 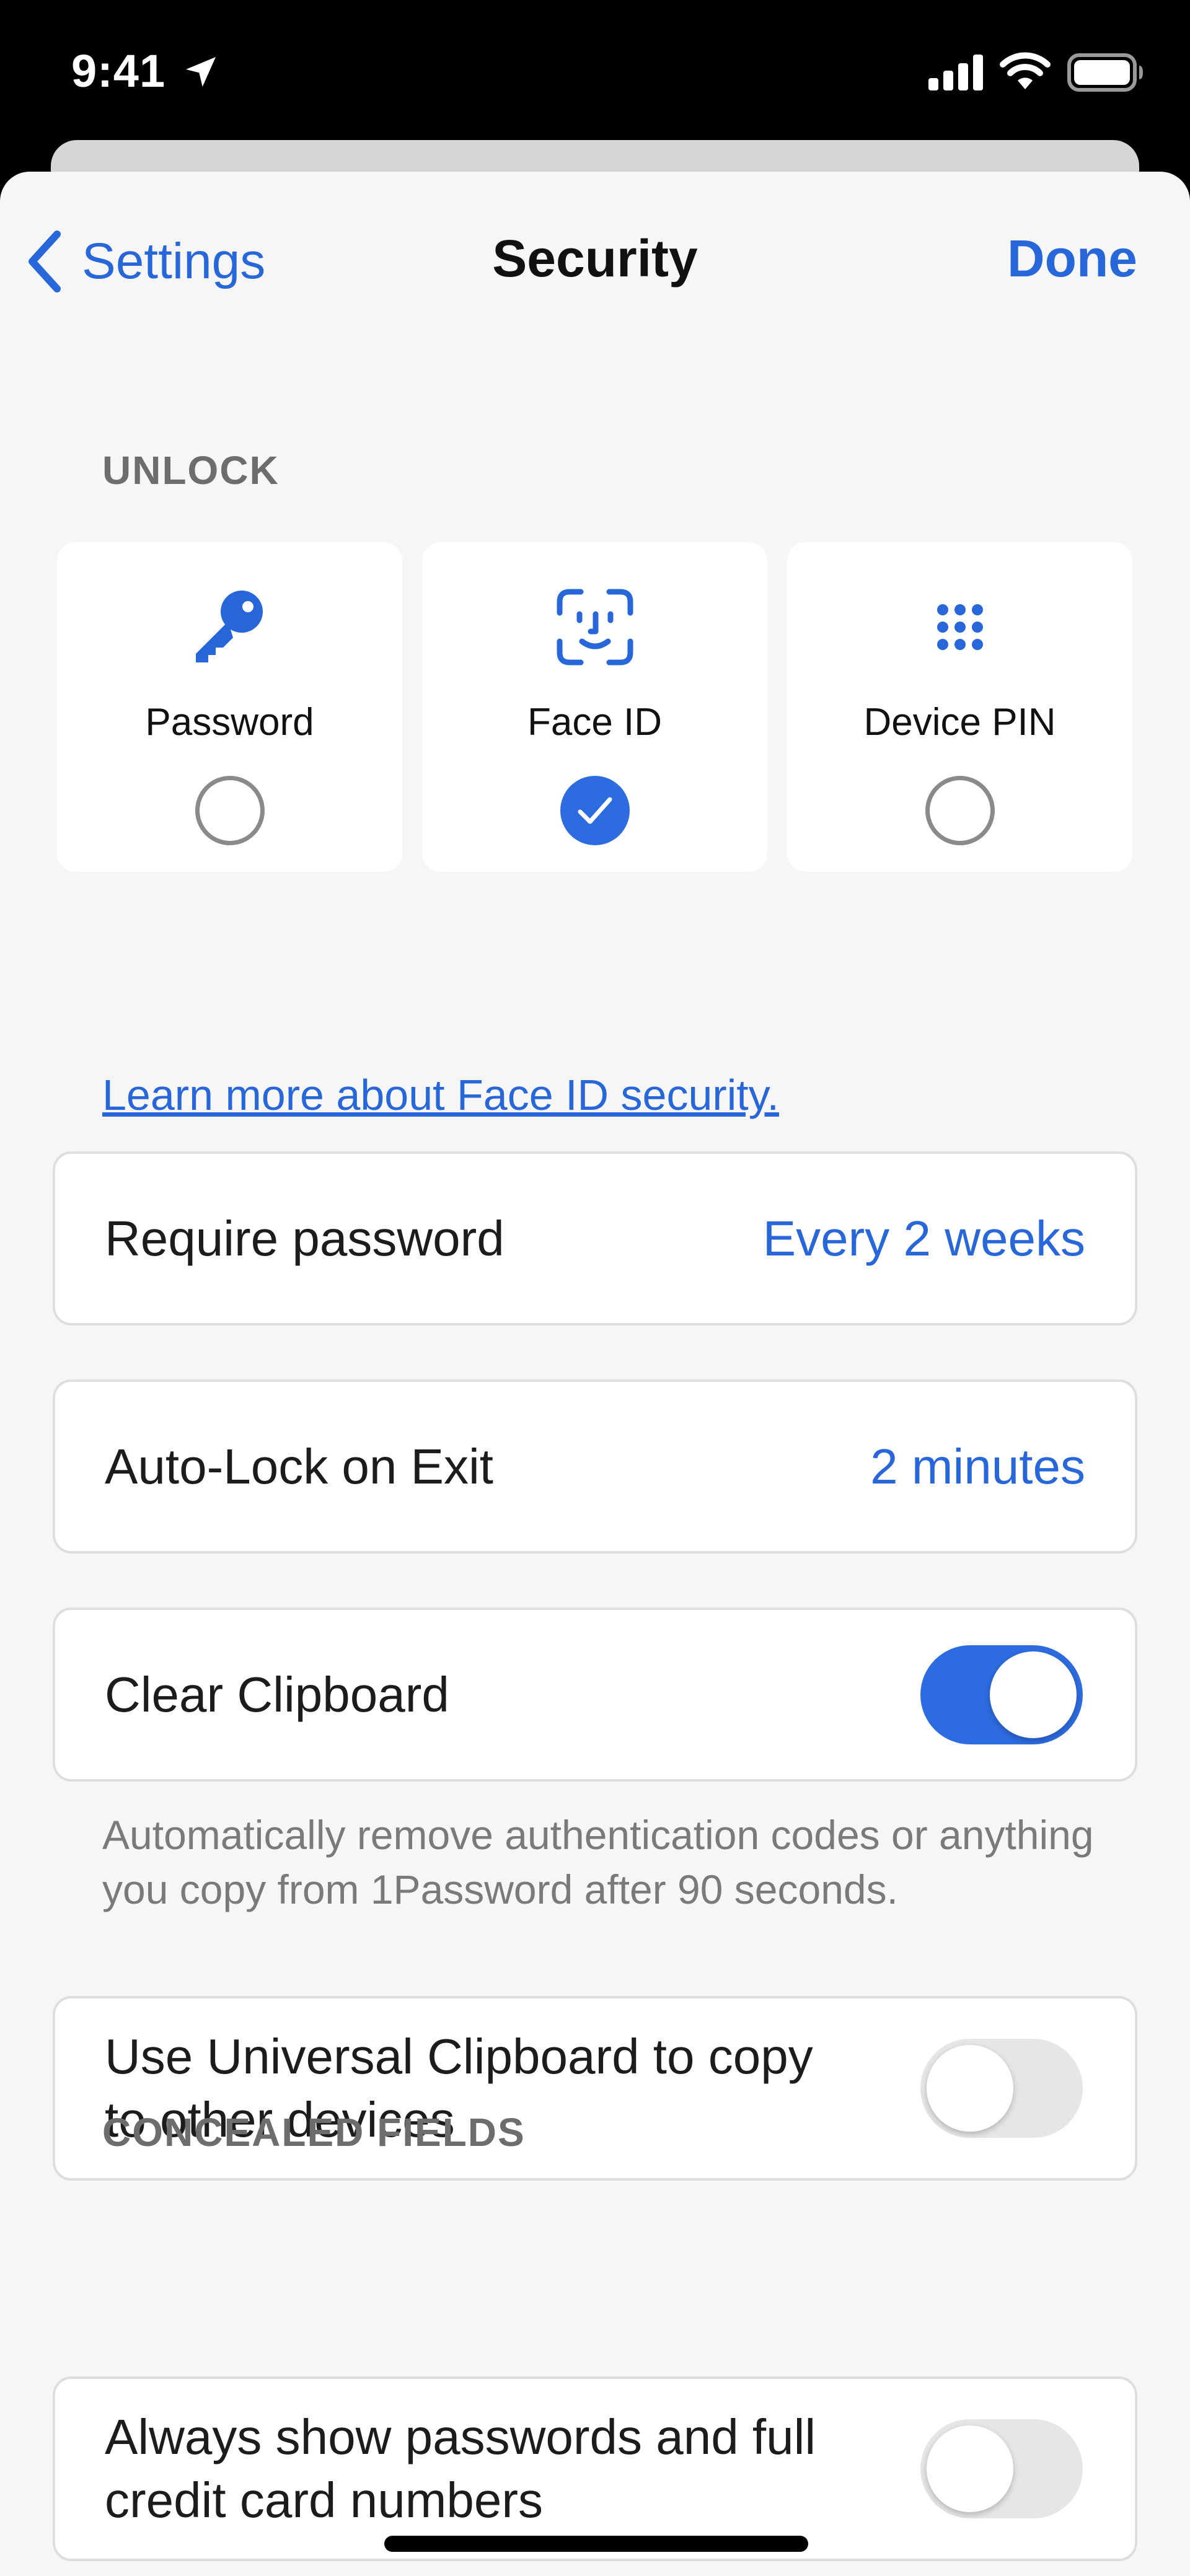 What do you see at coordinates (595, 237) in the screenshot?
I see `navigation-bar: Settings Security Done` at bounding box center [595, 237].